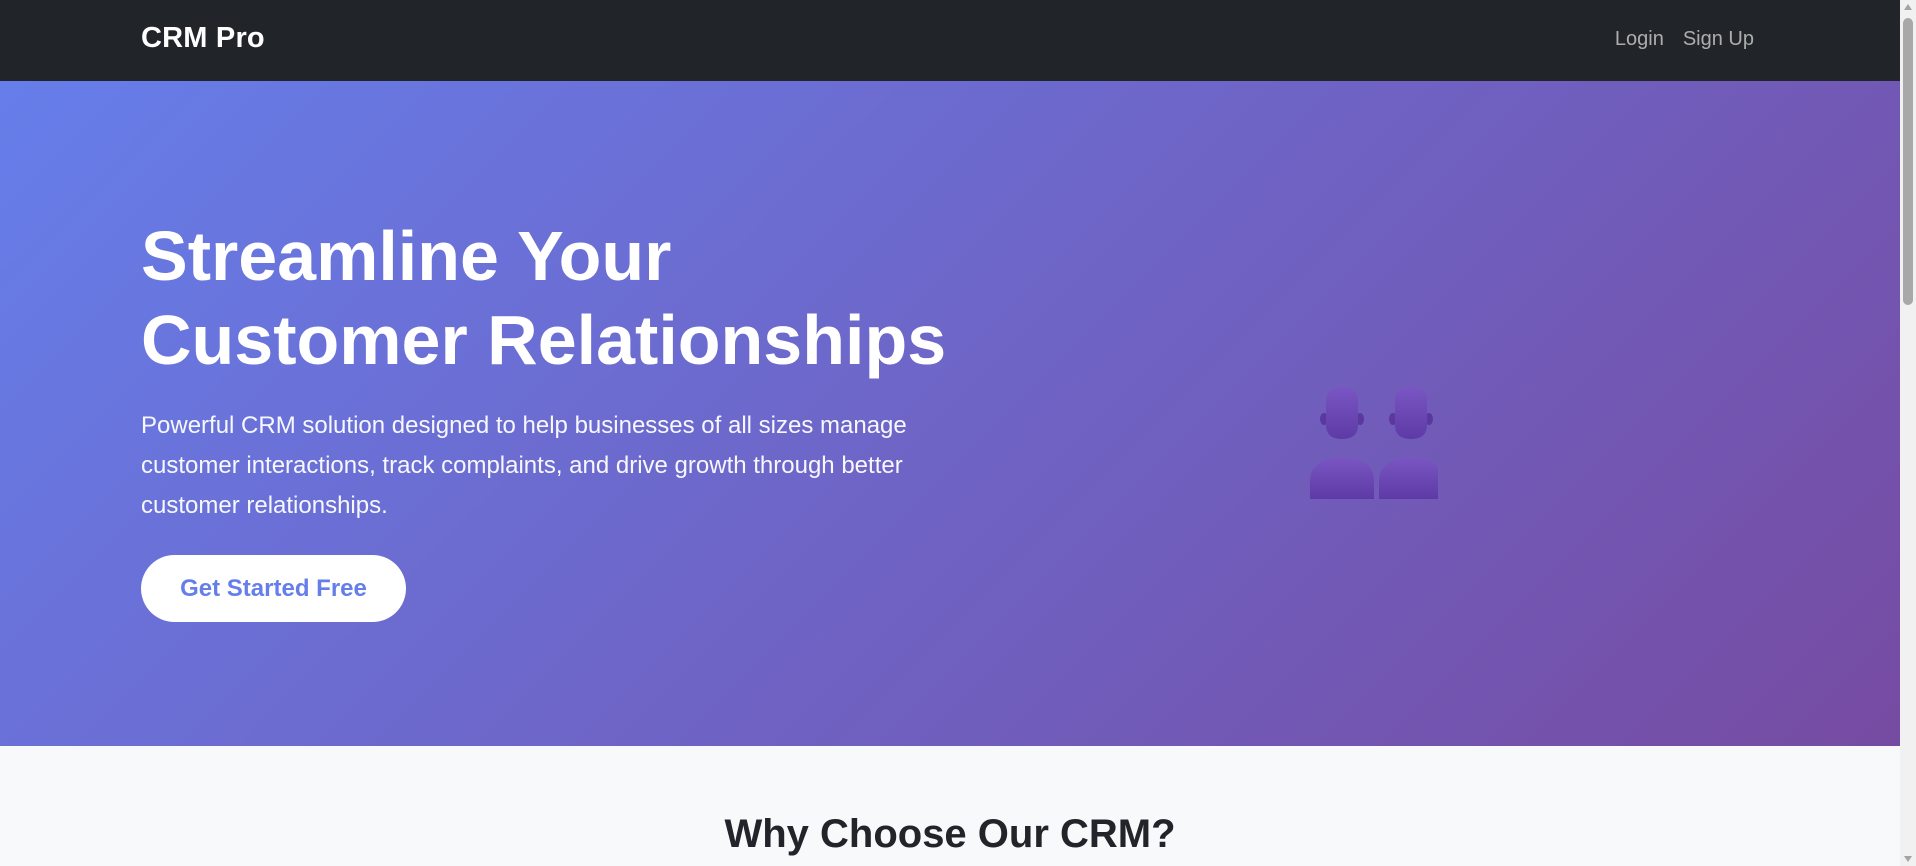 Image resolution: width=1916 pixels, height=866 pixels. Describe the element at coordinates (950, 806) in the screenshot. I see `features-section: Why Choose Our CRM?` at that location.